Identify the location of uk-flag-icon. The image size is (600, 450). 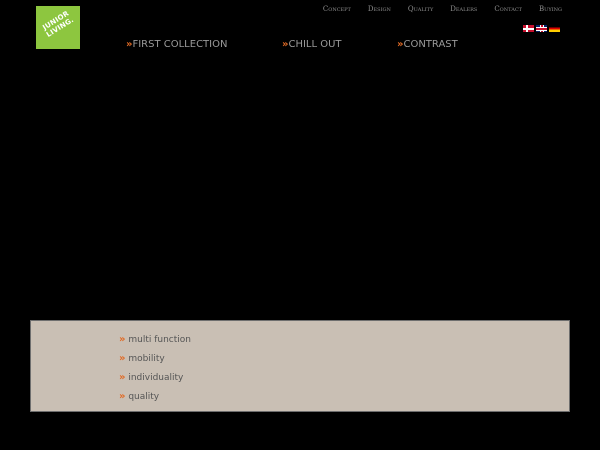
(541, 28).